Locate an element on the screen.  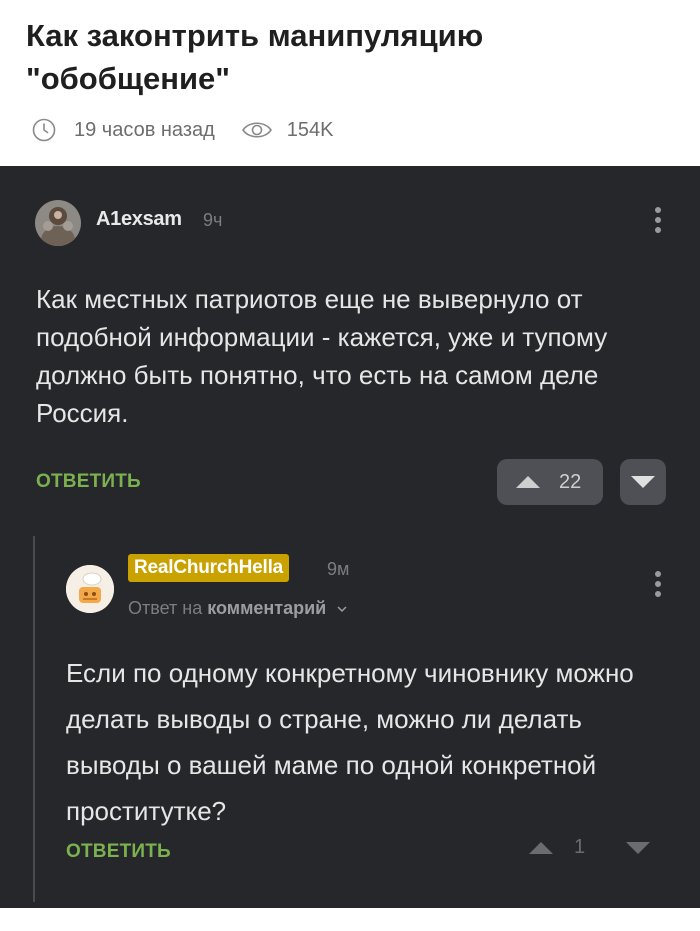
clock-icon is located at coordinates (44, 130).